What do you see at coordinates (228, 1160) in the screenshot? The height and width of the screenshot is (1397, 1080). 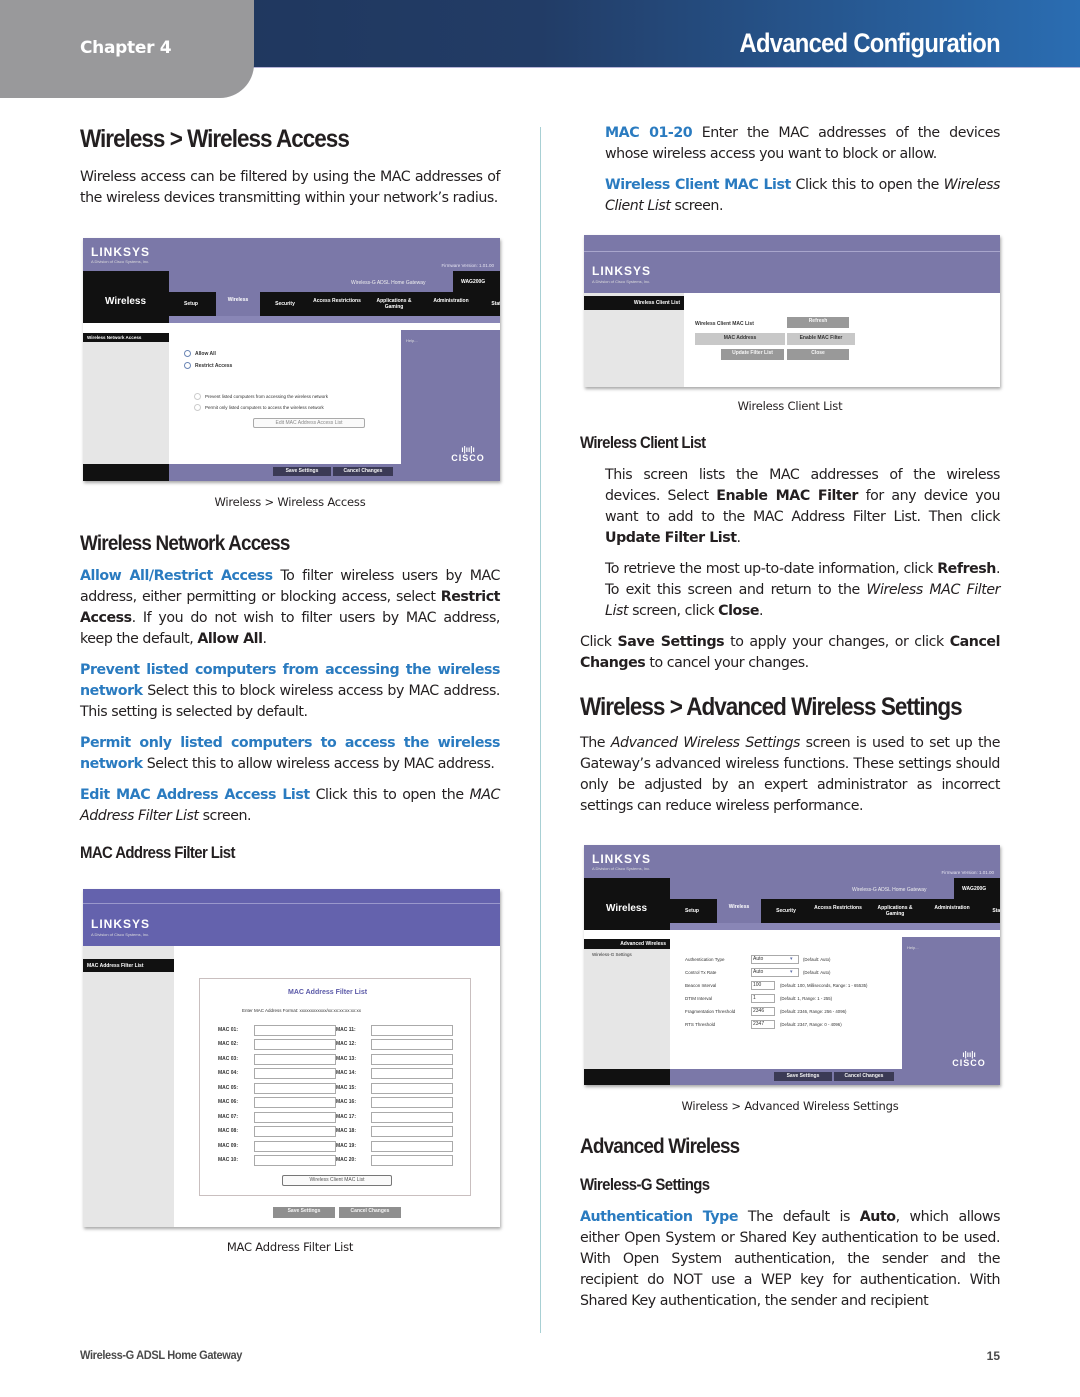 I see `mac-label: MAC 10:` at bounding box center [228, 1160].